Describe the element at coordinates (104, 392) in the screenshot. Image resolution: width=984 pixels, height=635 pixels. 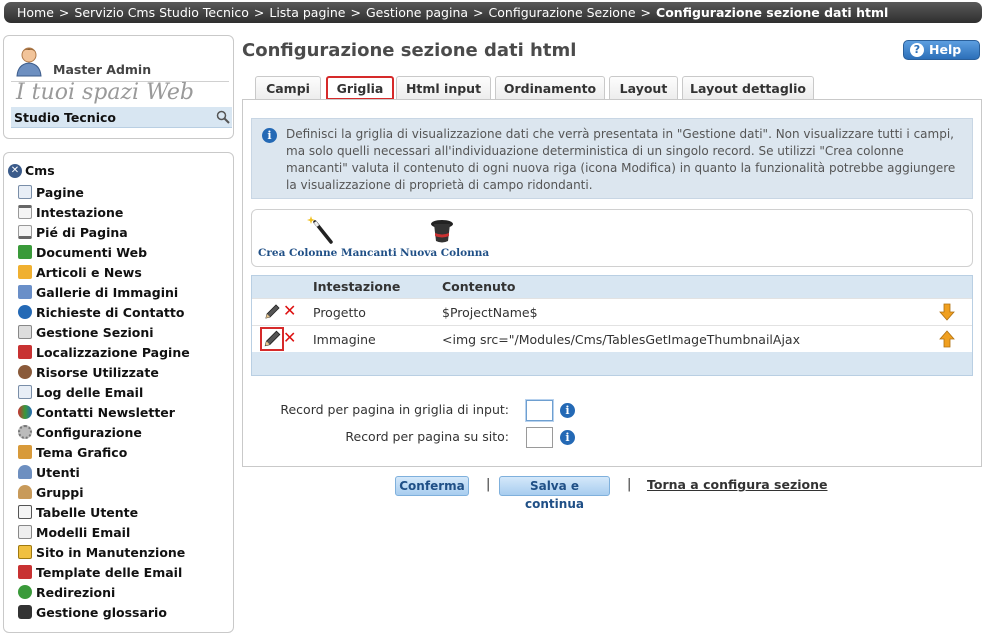
I see `sidebar-item-log-email: Log delle Email` at that location.